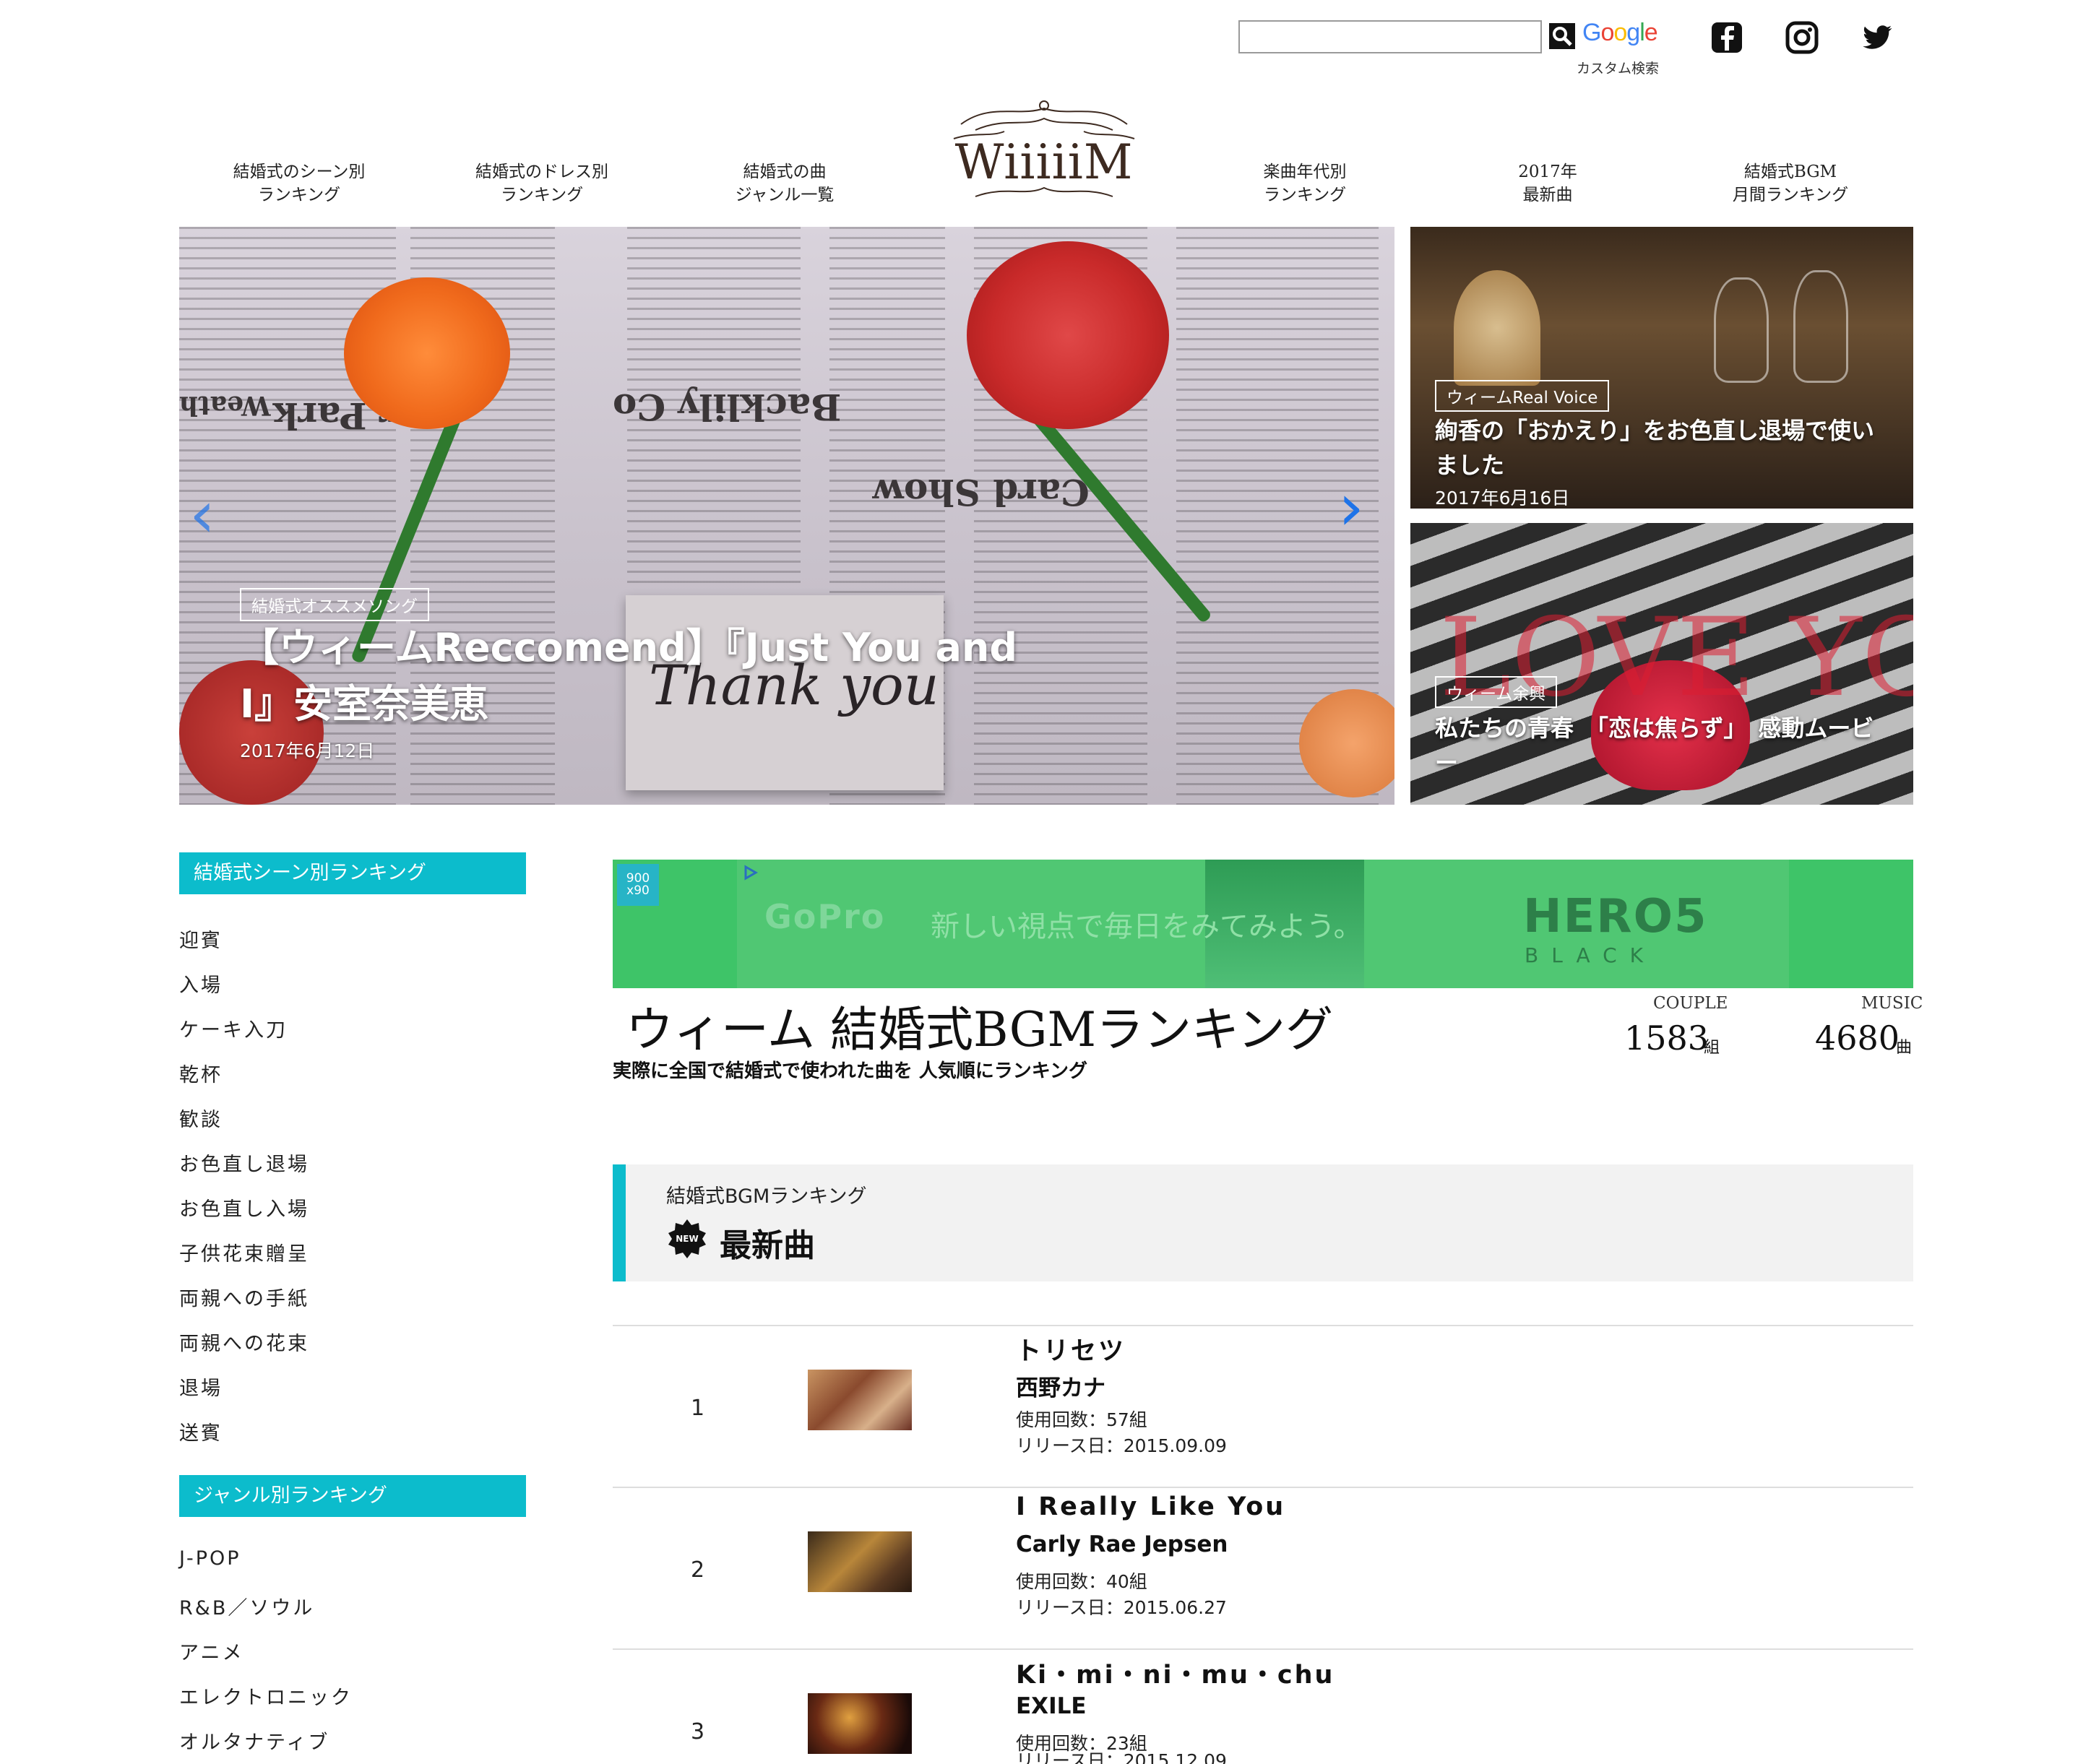 The height and width of the screenshot is (1764, 2091). Describe the element at coordinates (1690, 1004) in the screenshot. I see `couple-label: COUPLE` at that location.